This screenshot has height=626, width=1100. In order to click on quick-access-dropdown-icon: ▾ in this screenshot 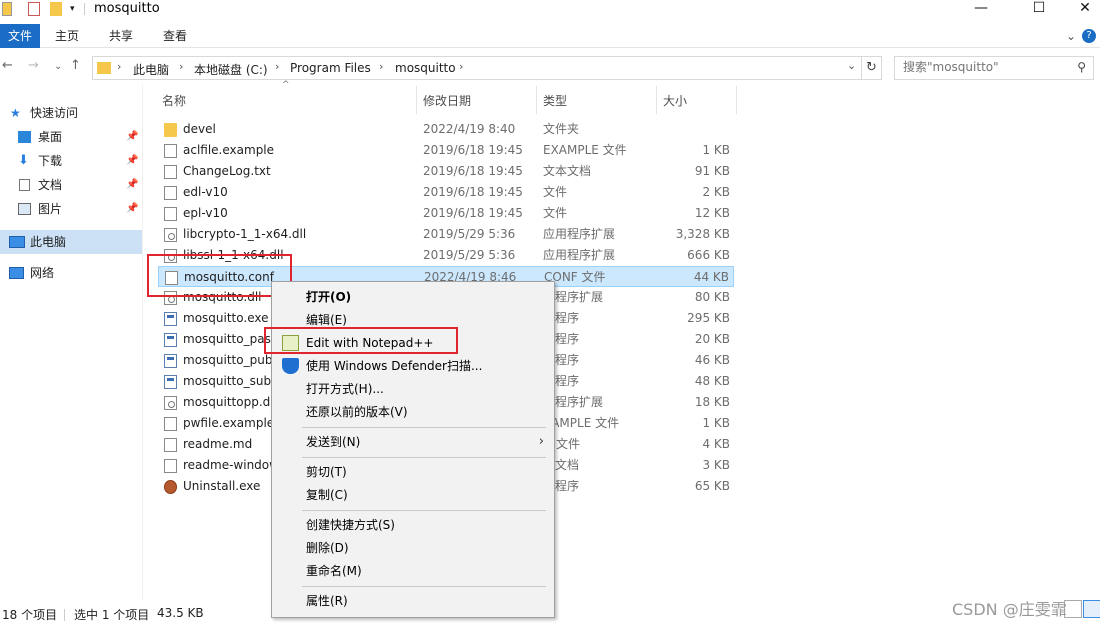, I will do `click(72, 11)`.